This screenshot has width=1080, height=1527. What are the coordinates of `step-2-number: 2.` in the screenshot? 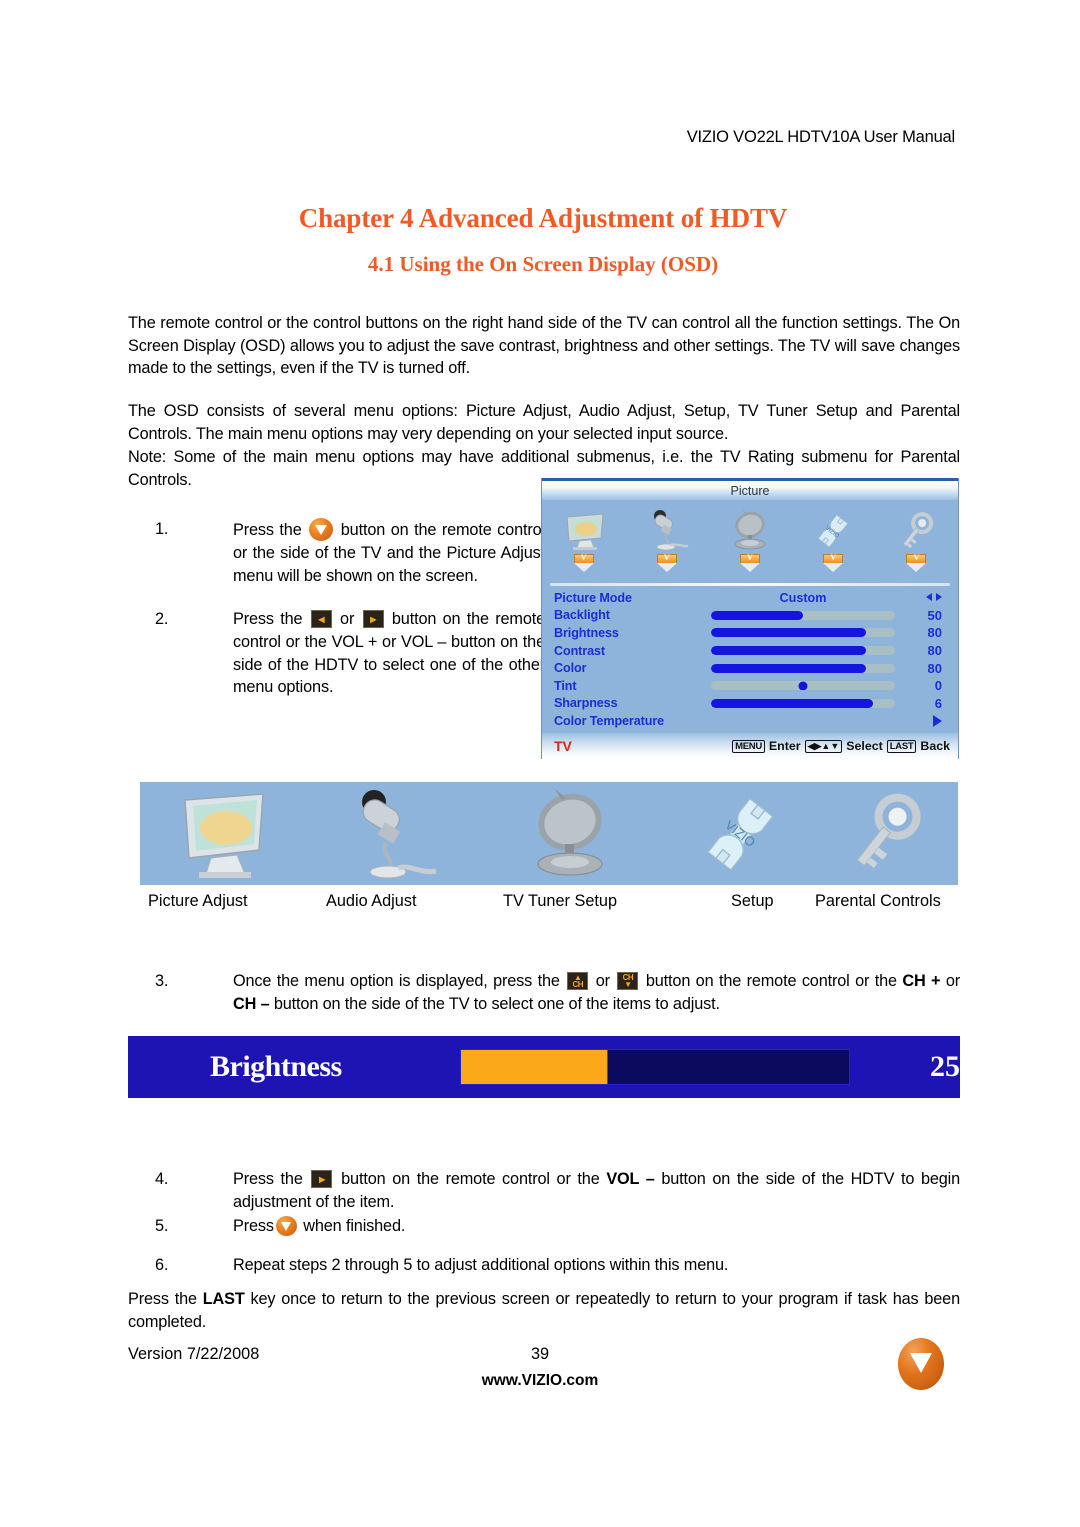 It's located at (162, 619).